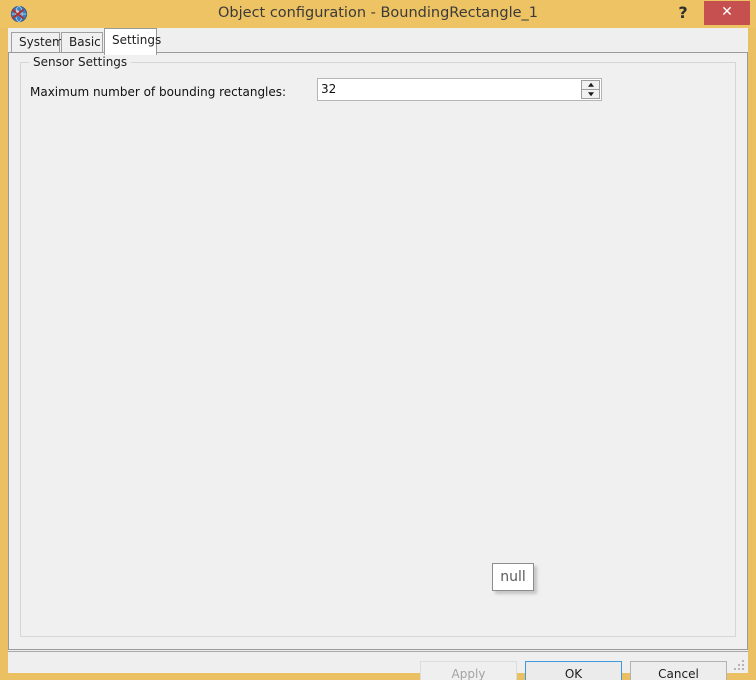 This screenshot has width=756, height=680. What do you see at coordinates (683, 13) in the screenshot?
I see `help-button: ?` at bounding box center [683, 13].